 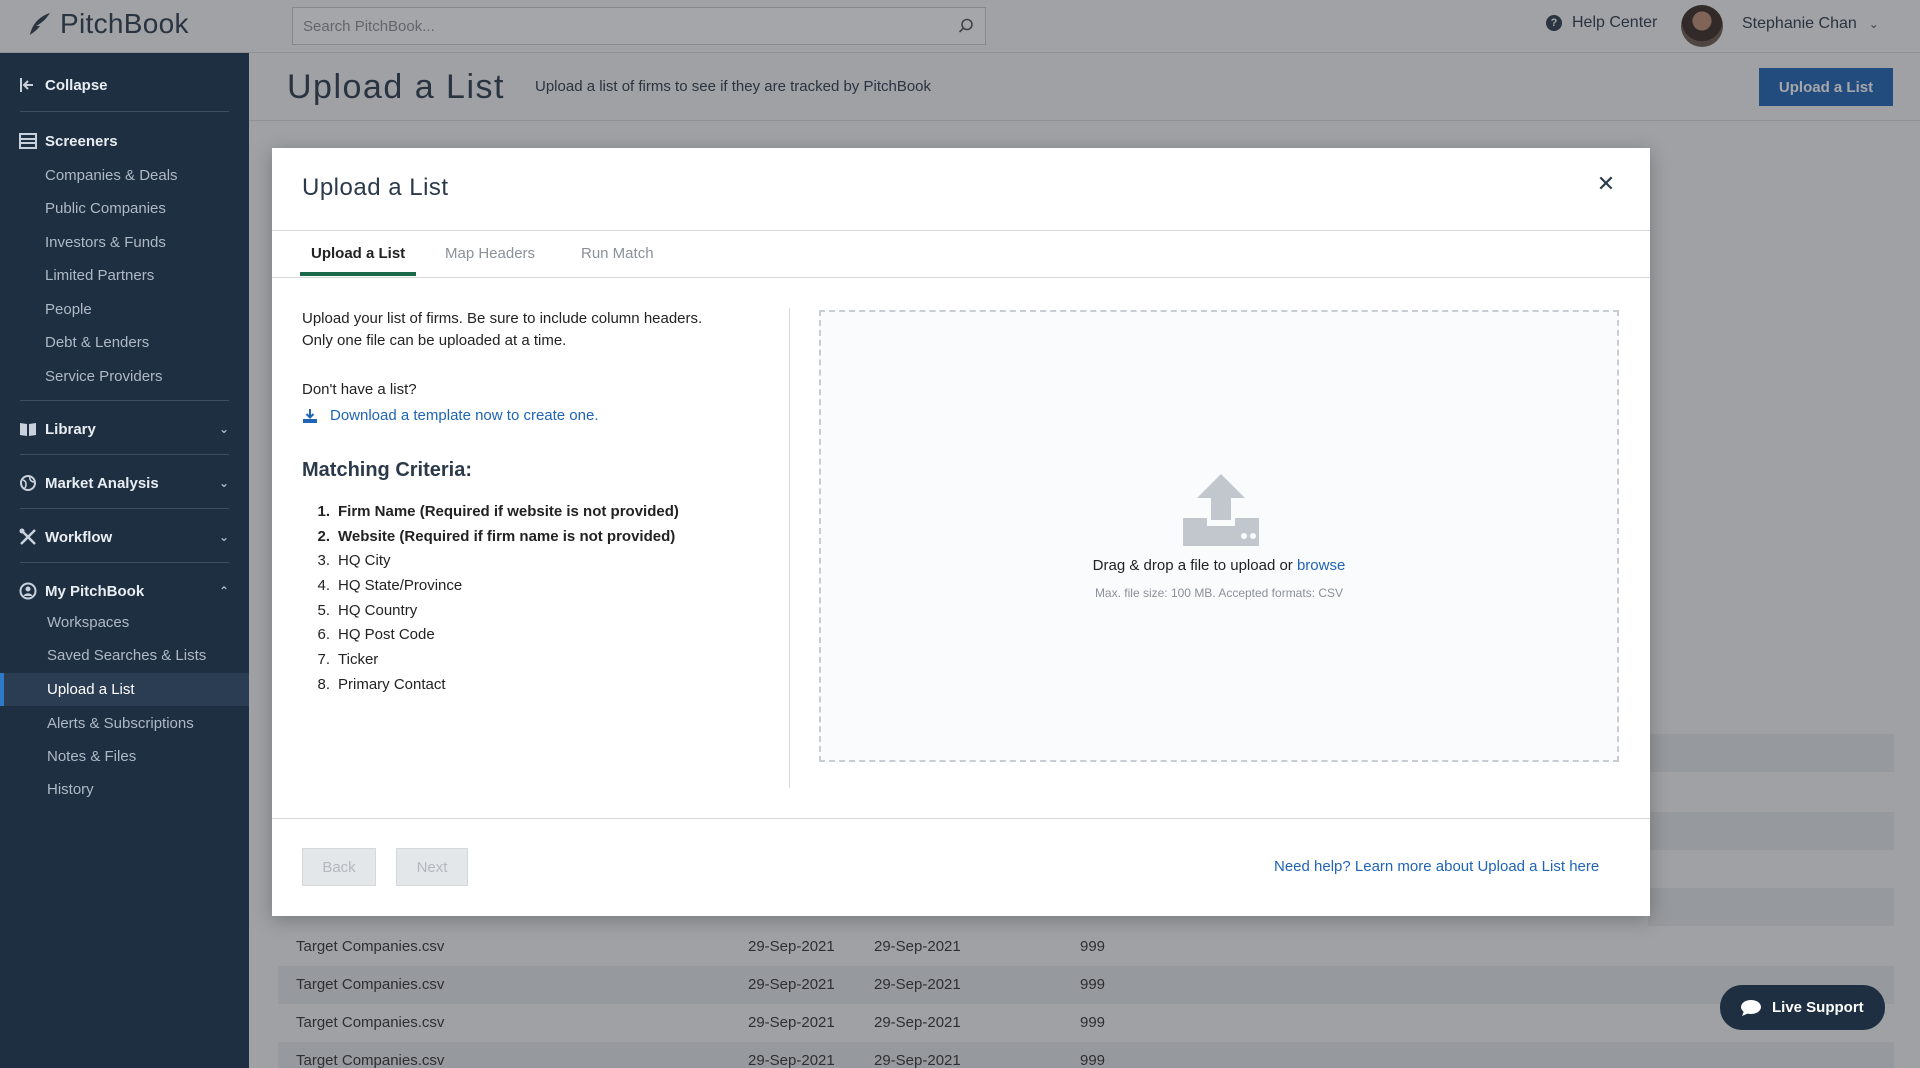 I want to click on sidebar-item-debt-lenders: Debt & Lenders, so click(x=124, y=342).